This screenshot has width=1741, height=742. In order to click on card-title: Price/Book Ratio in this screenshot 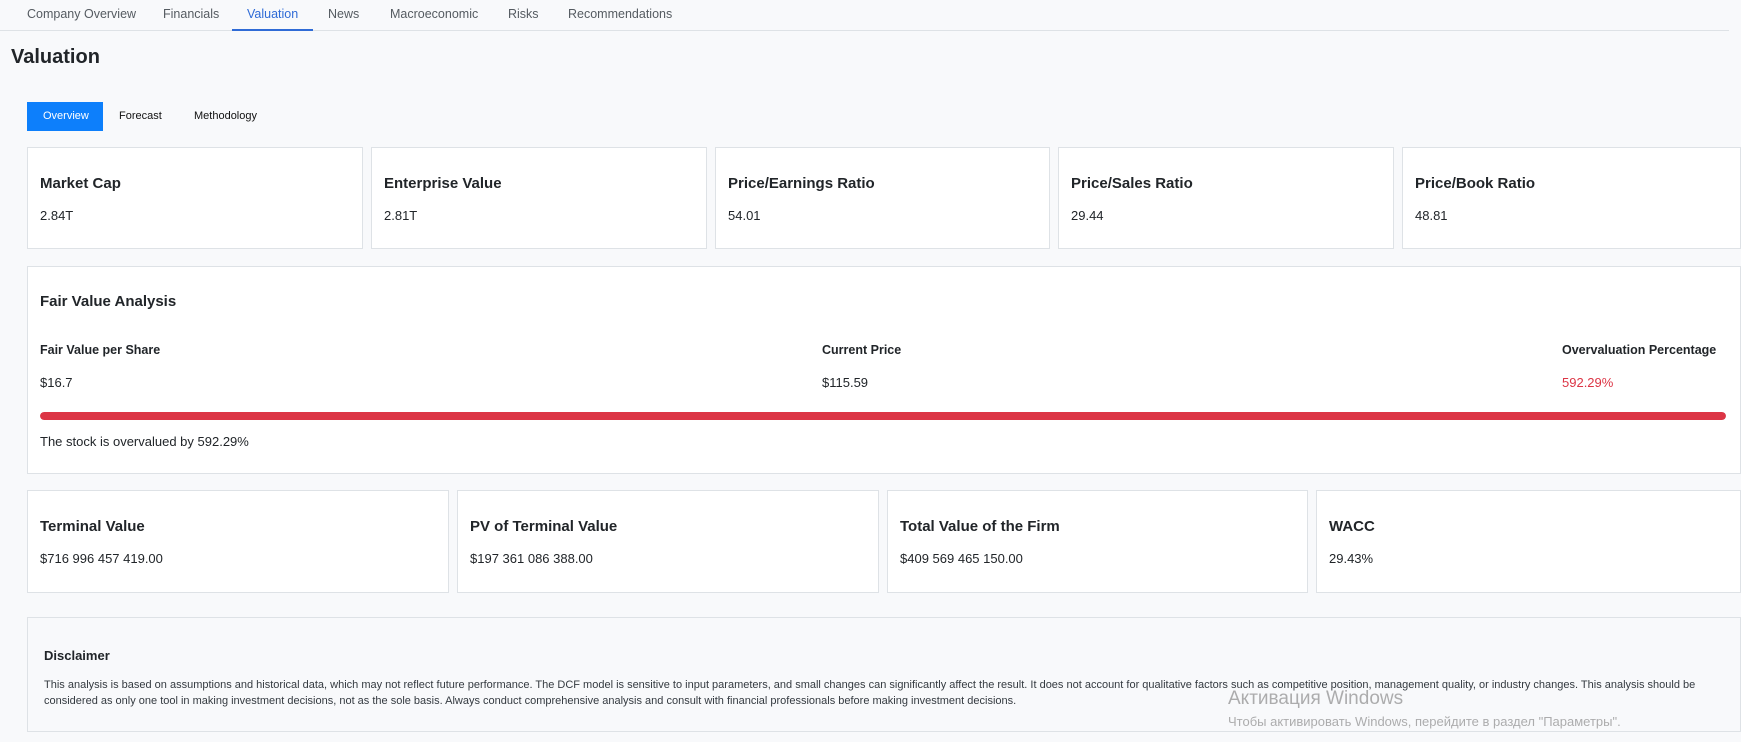, I will do `click(1475, 183)`.